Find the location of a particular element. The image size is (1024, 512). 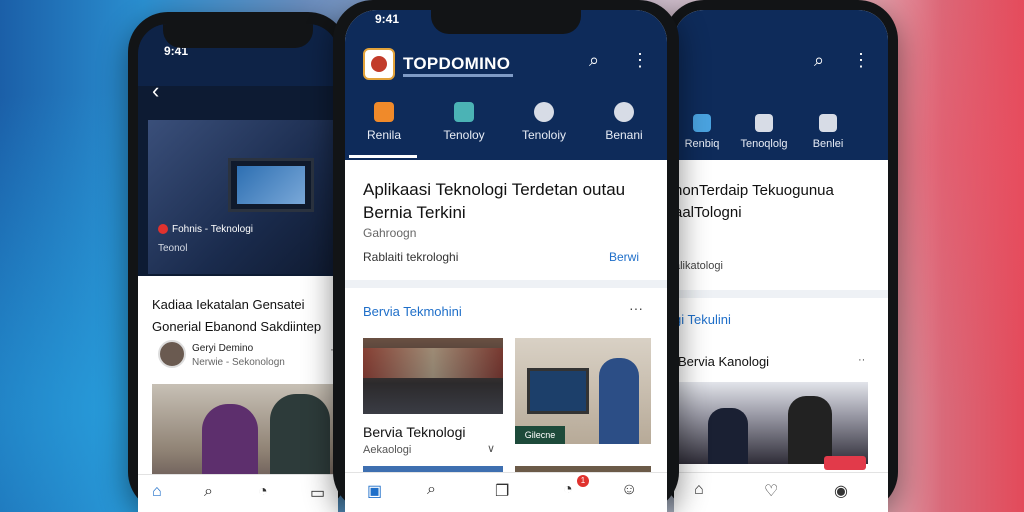

chevron-down-icon: ∨ is located at coordinates (491, 448).